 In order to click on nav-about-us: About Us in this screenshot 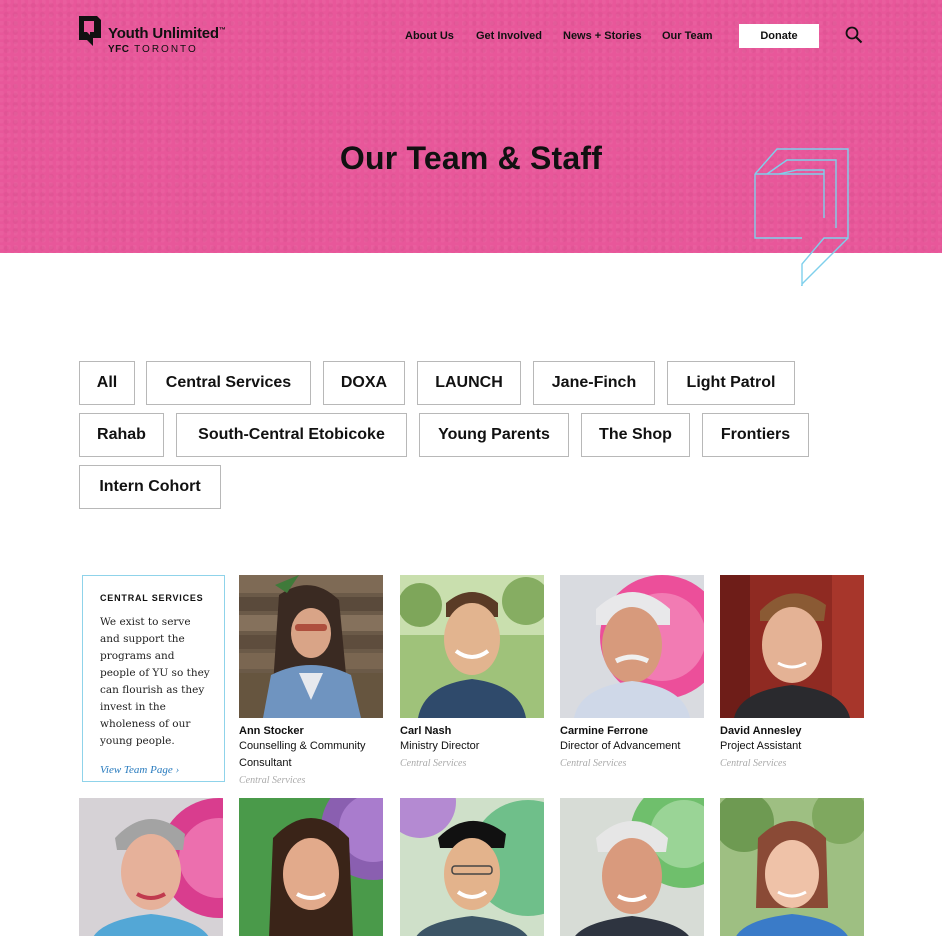, I will do `click(429, 36)`.